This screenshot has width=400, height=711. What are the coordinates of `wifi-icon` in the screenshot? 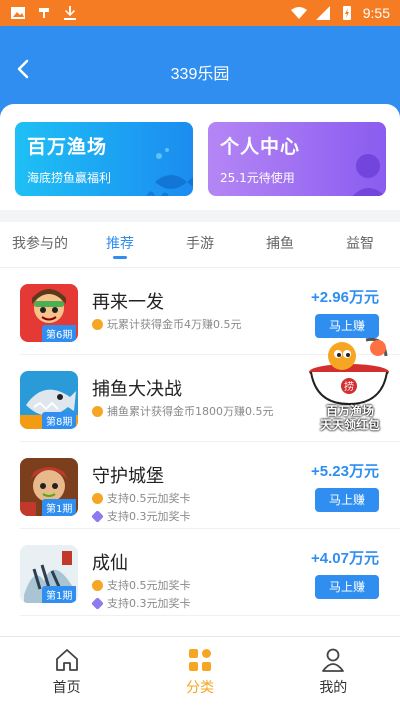 It's located at (298, 13).